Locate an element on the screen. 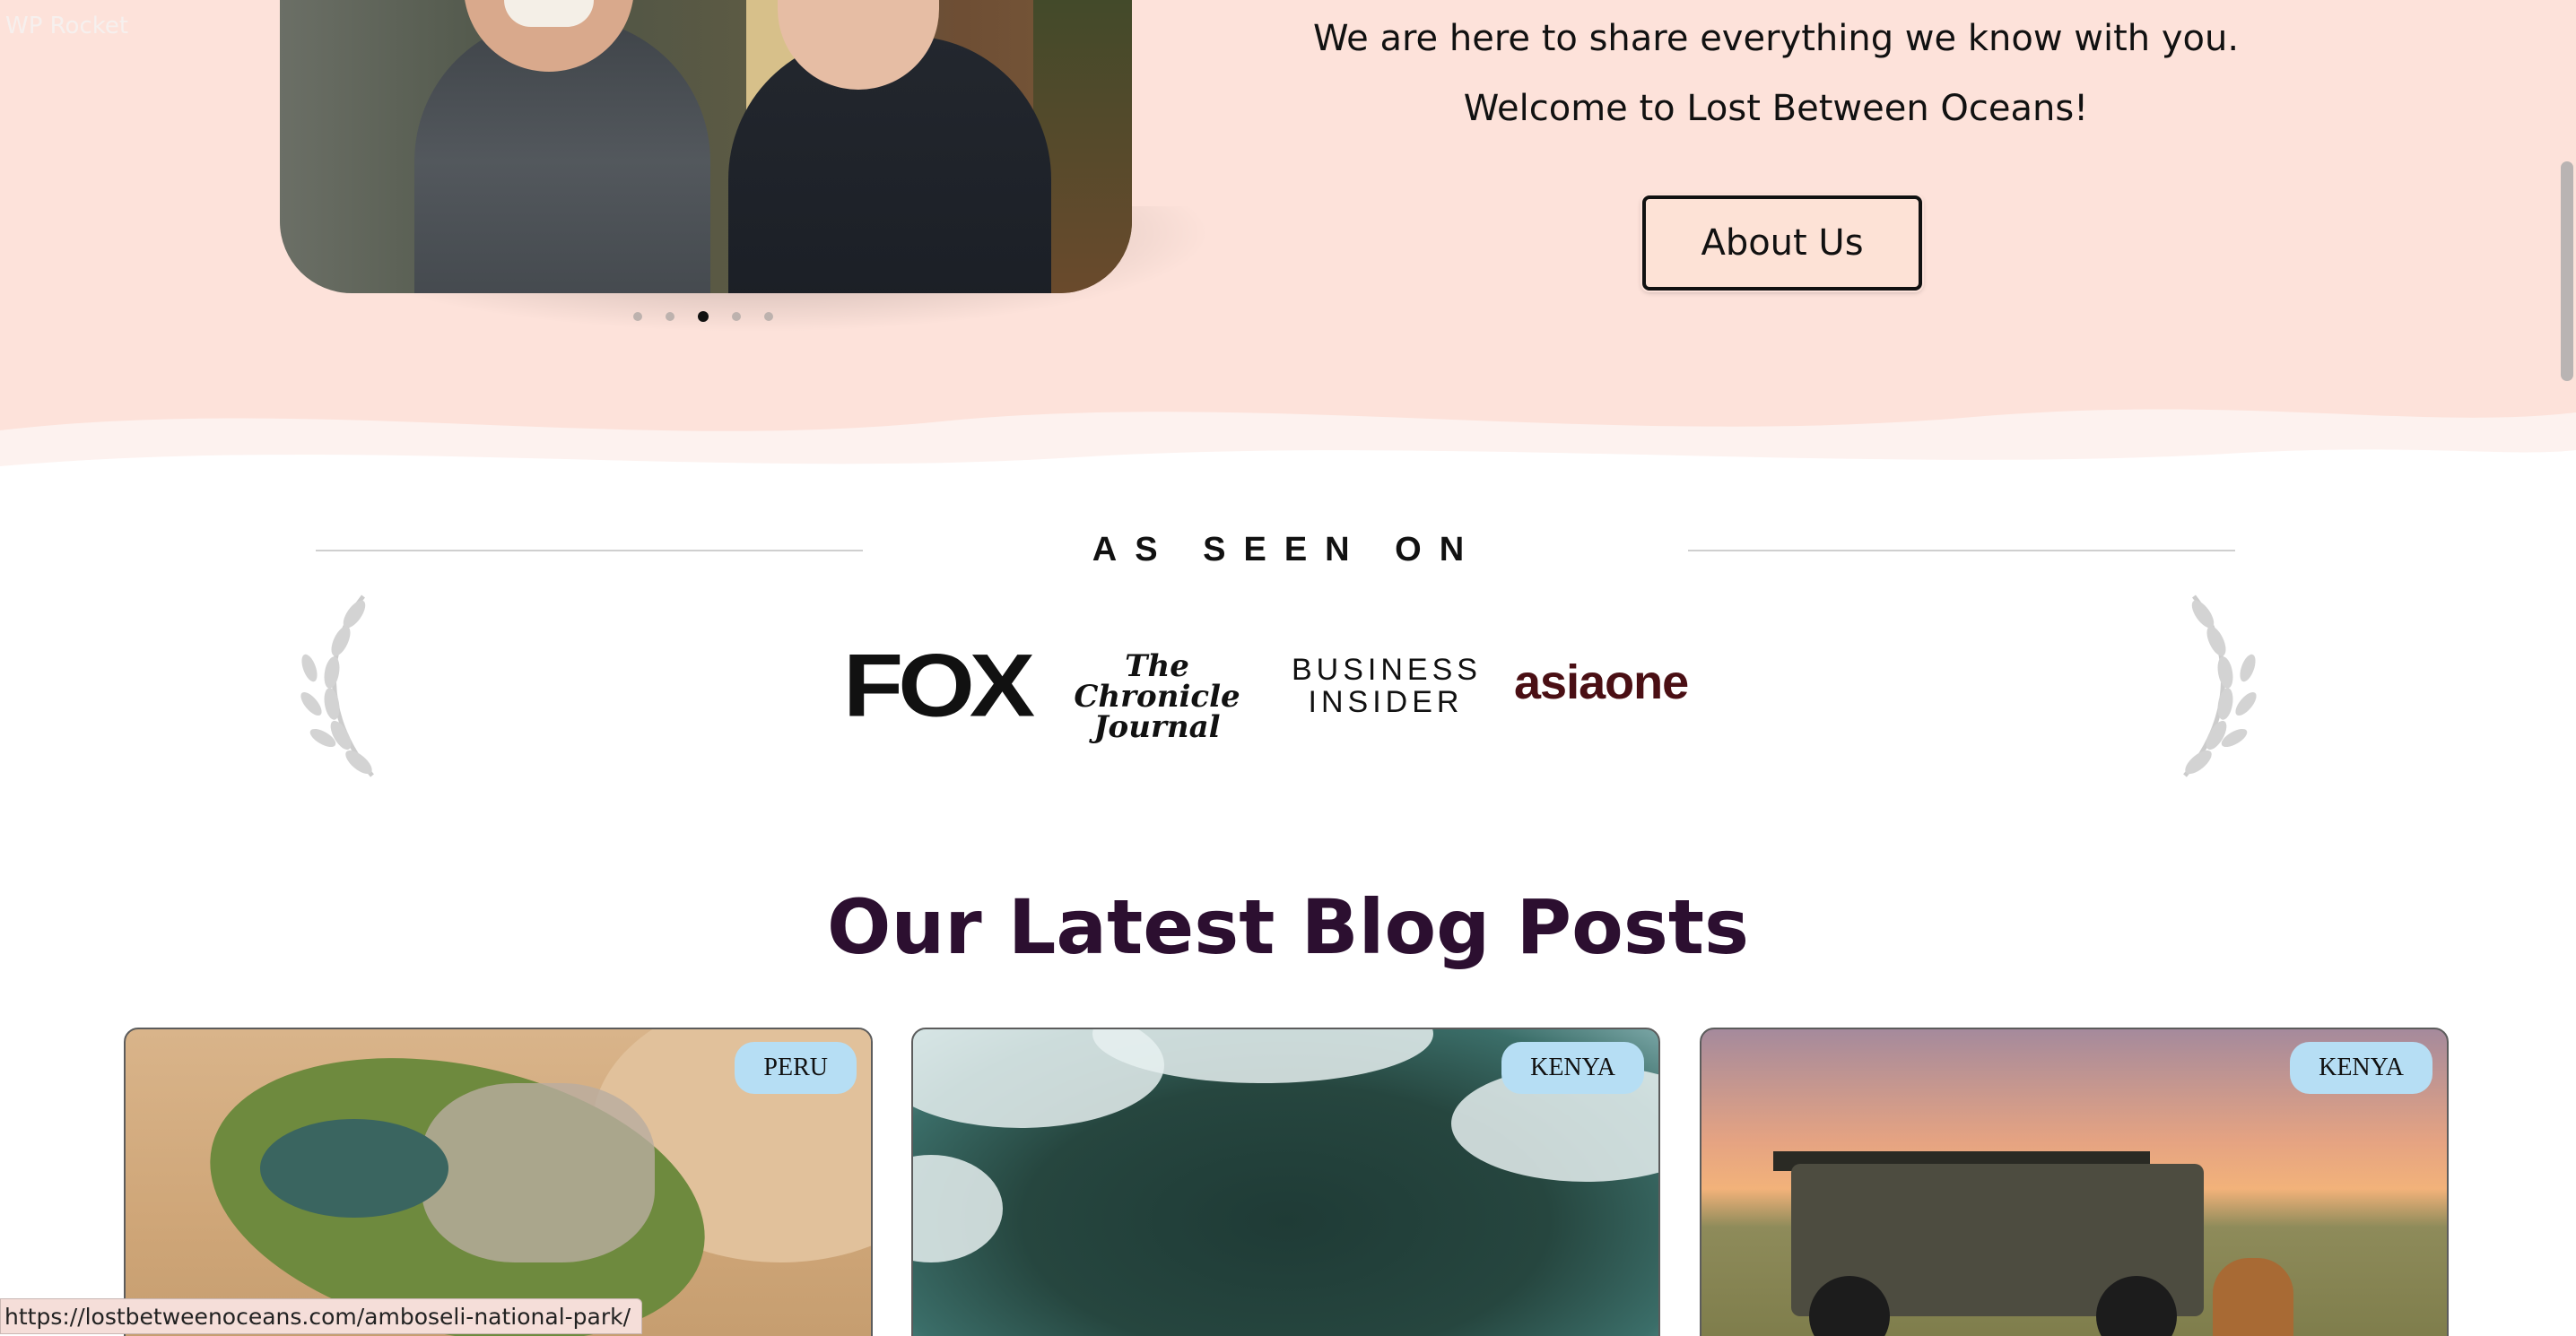 The height and width of the screenshot is (1336, 2576). chronicle-journal-logo: The Chronicle Journal is located at coordinates (1157, 696).